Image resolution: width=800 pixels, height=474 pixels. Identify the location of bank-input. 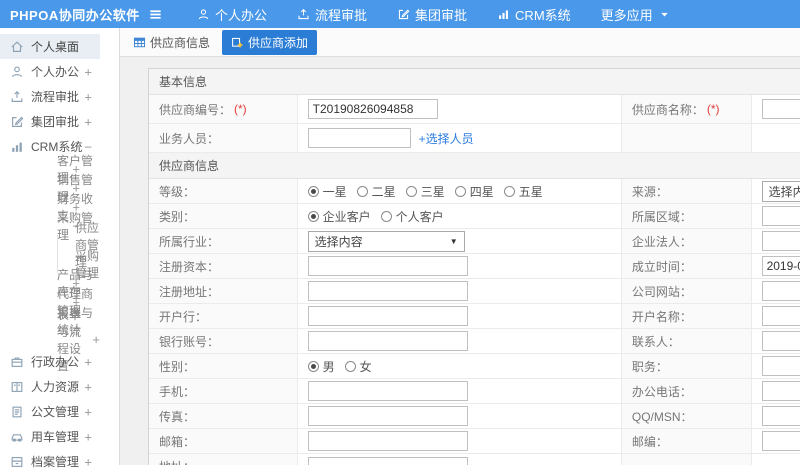
(387, 316).